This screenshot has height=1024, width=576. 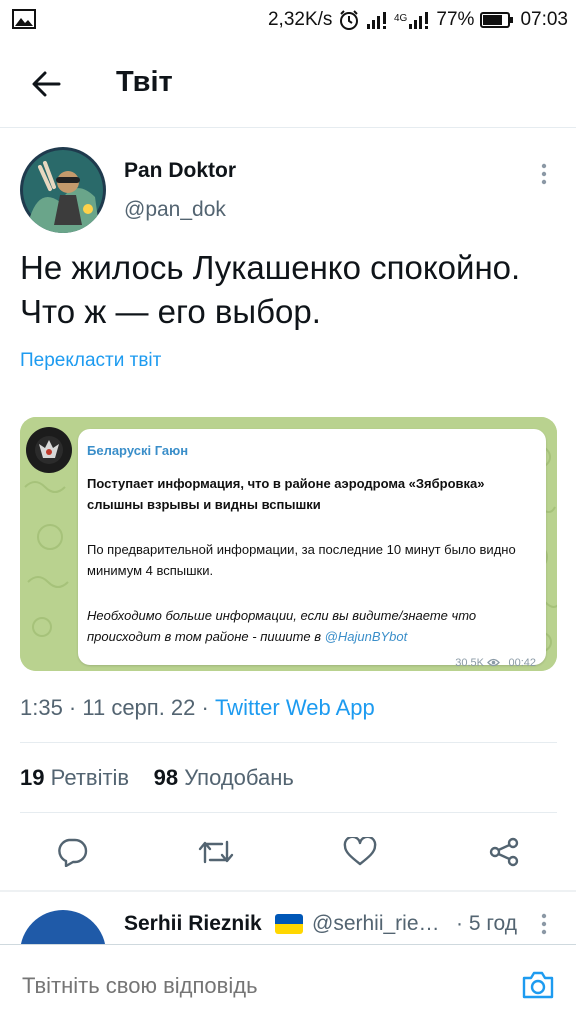 I want to click on camera-icon, so click(x=538, y=985).